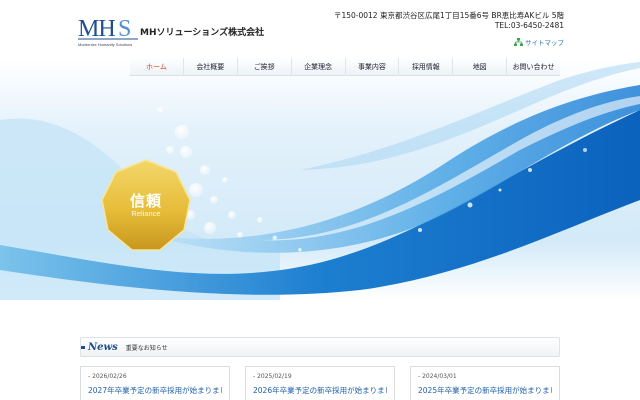 Image resolution: width=640 pixels, height=400 pixels. Describe the element at coordinates (83, 347) in the screenshot. I see `news-accent` at that location.